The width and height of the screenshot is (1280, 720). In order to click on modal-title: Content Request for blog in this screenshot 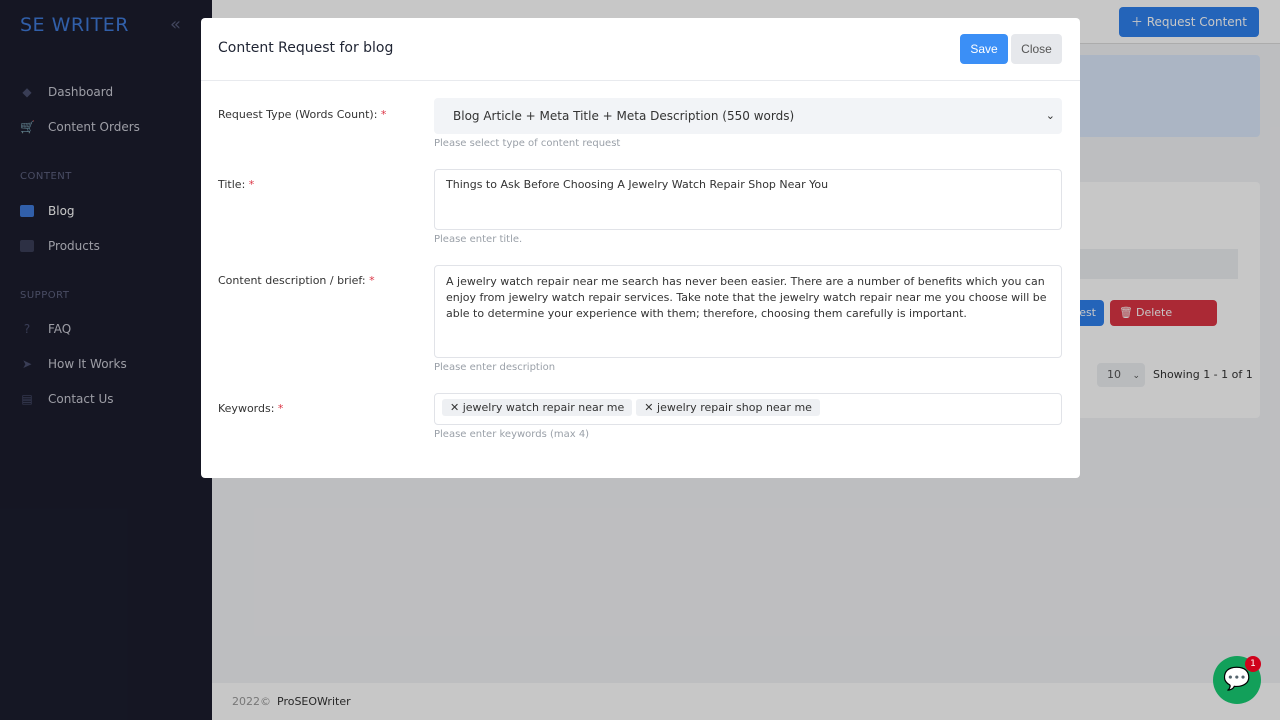, I will do `click(306, 48)`.